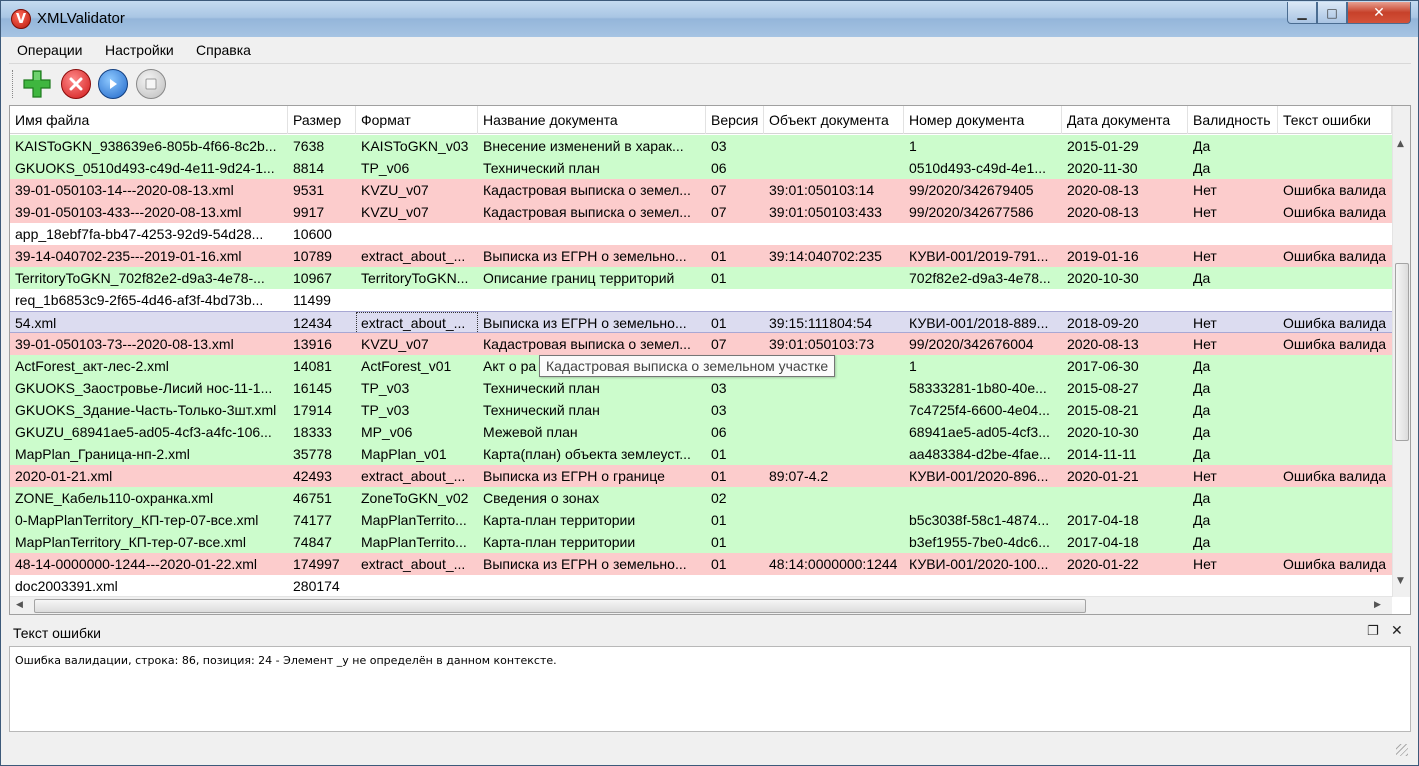 The width and height of the screenshot is (1419, 766). What do you see at coordinates (983, 234) in the screenshot?
I see `col-doc-number-cell` at bounding box center [983, 234].